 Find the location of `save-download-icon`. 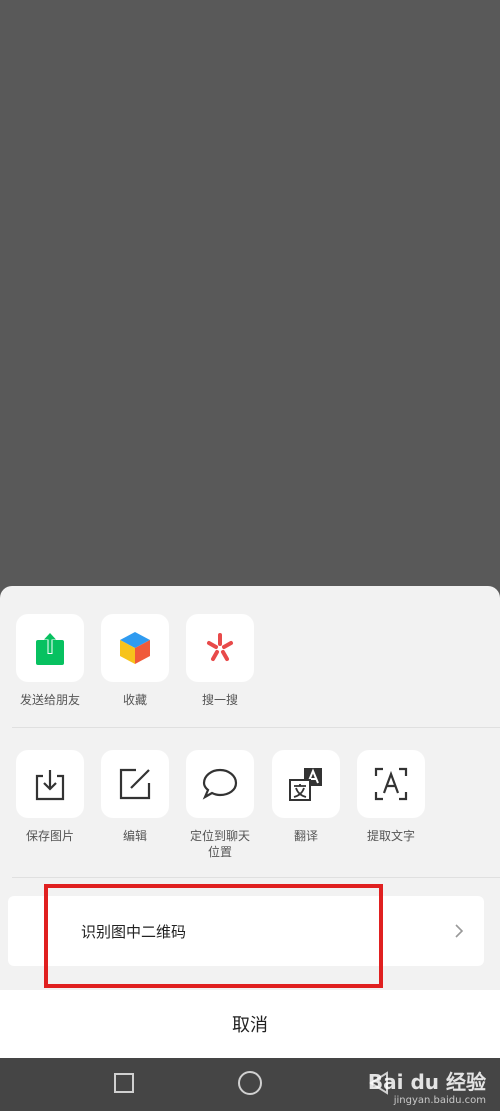

save-download-icon is located at coordinates (50, 785).